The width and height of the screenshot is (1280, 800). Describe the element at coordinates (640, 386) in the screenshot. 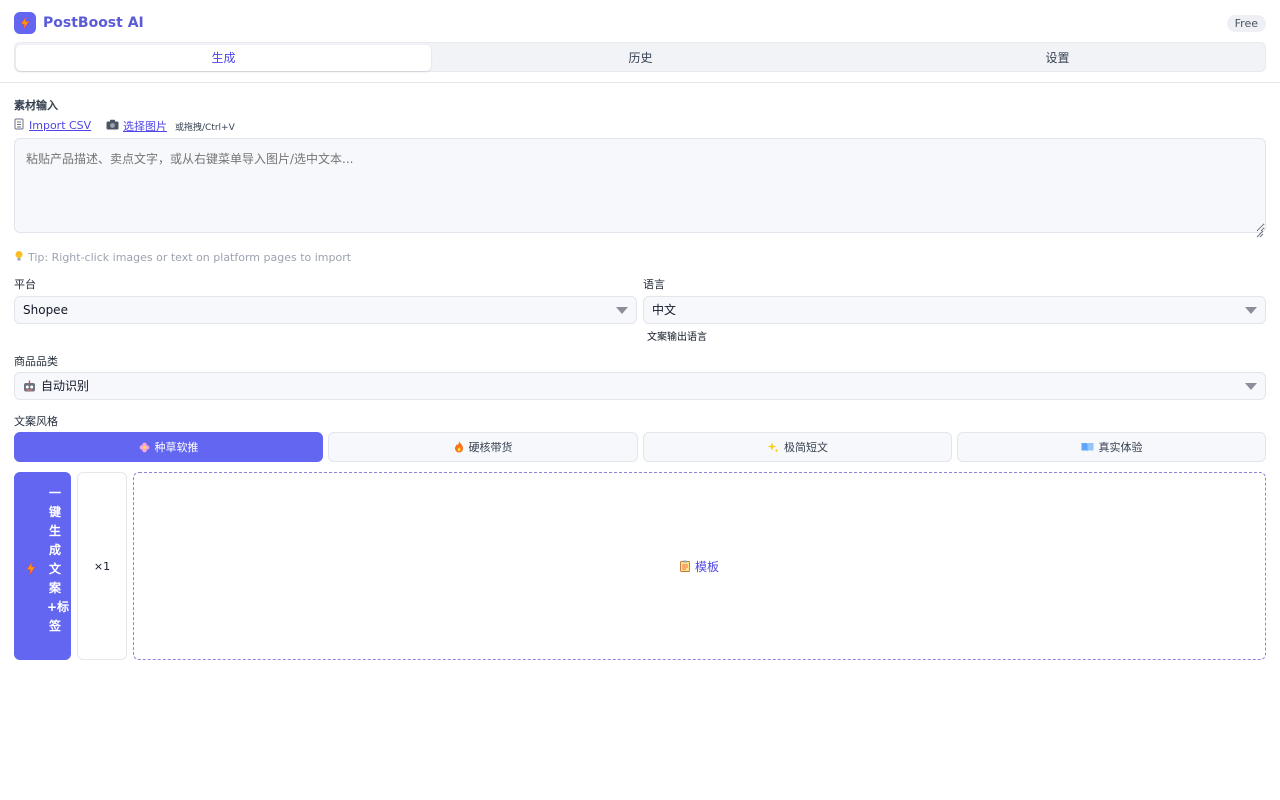

I see `category-select: 自动识别` at that location.